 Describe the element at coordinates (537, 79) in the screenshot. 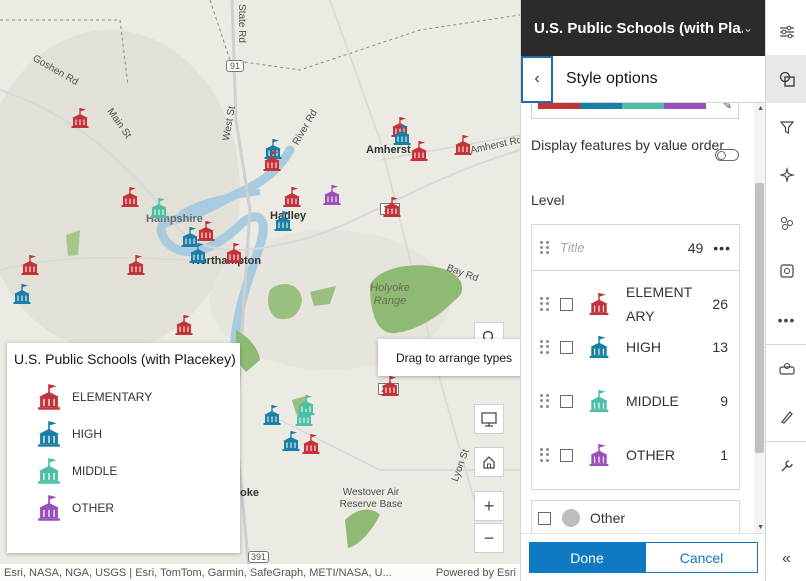

I see `back-button: ‹` at that location.